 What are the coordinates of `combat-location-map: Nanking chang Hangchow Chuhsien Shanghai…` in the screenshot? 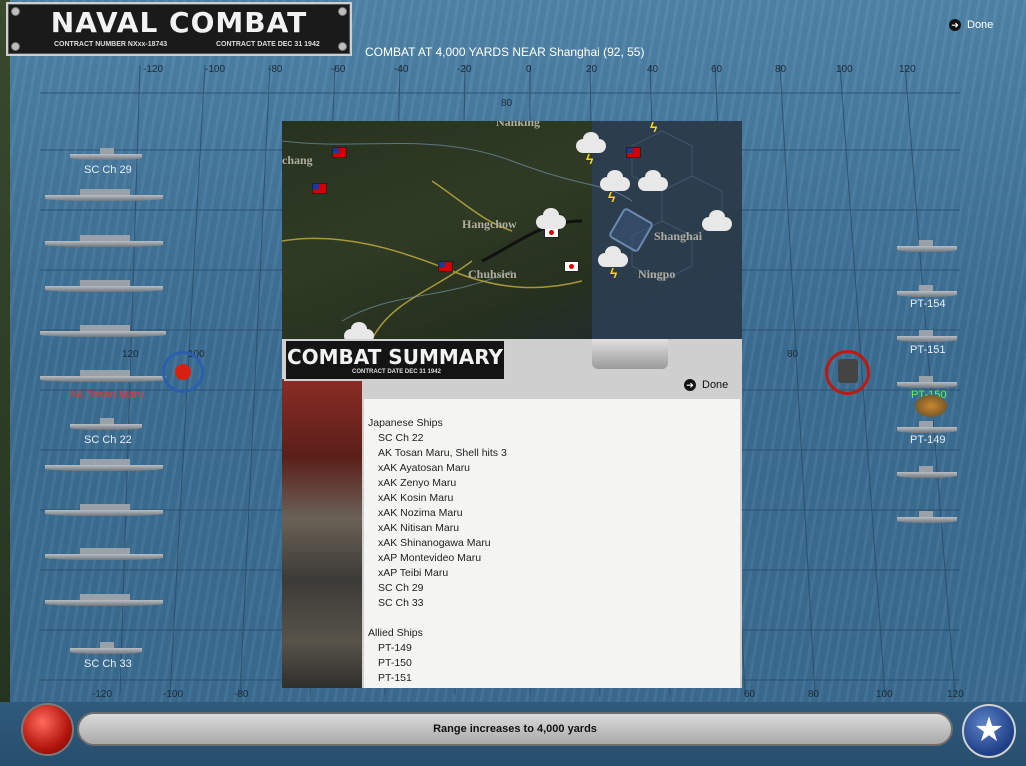 It's located at (512, 230).